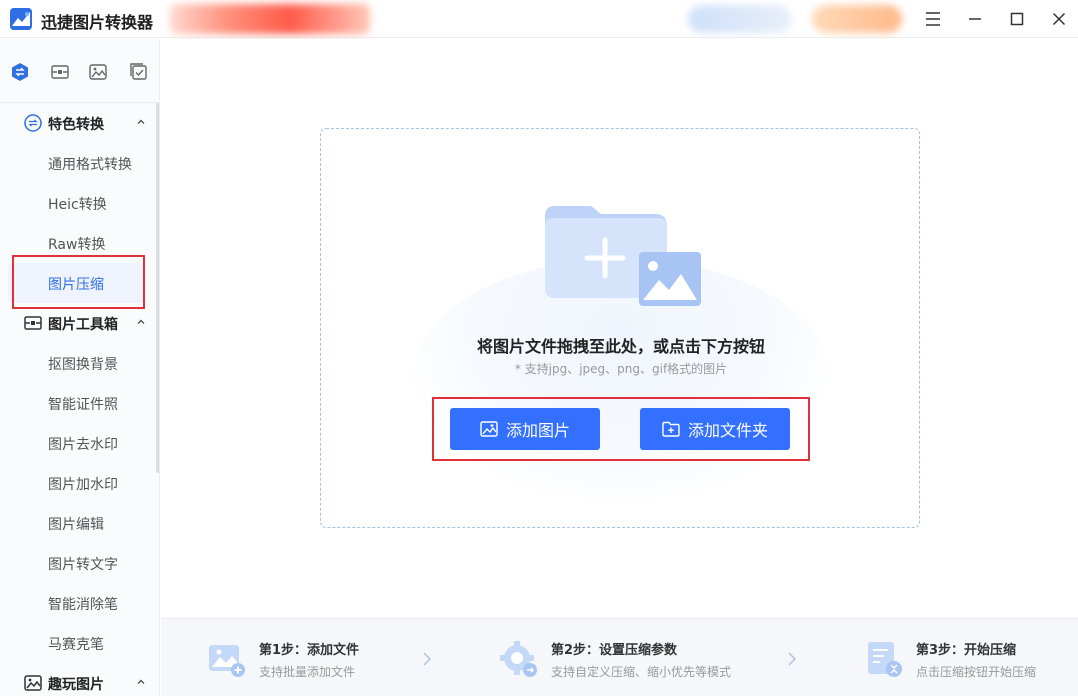 The image size is (1078, 696). I want to click on step-description: 支持批量添加文件, so click(307, 672).